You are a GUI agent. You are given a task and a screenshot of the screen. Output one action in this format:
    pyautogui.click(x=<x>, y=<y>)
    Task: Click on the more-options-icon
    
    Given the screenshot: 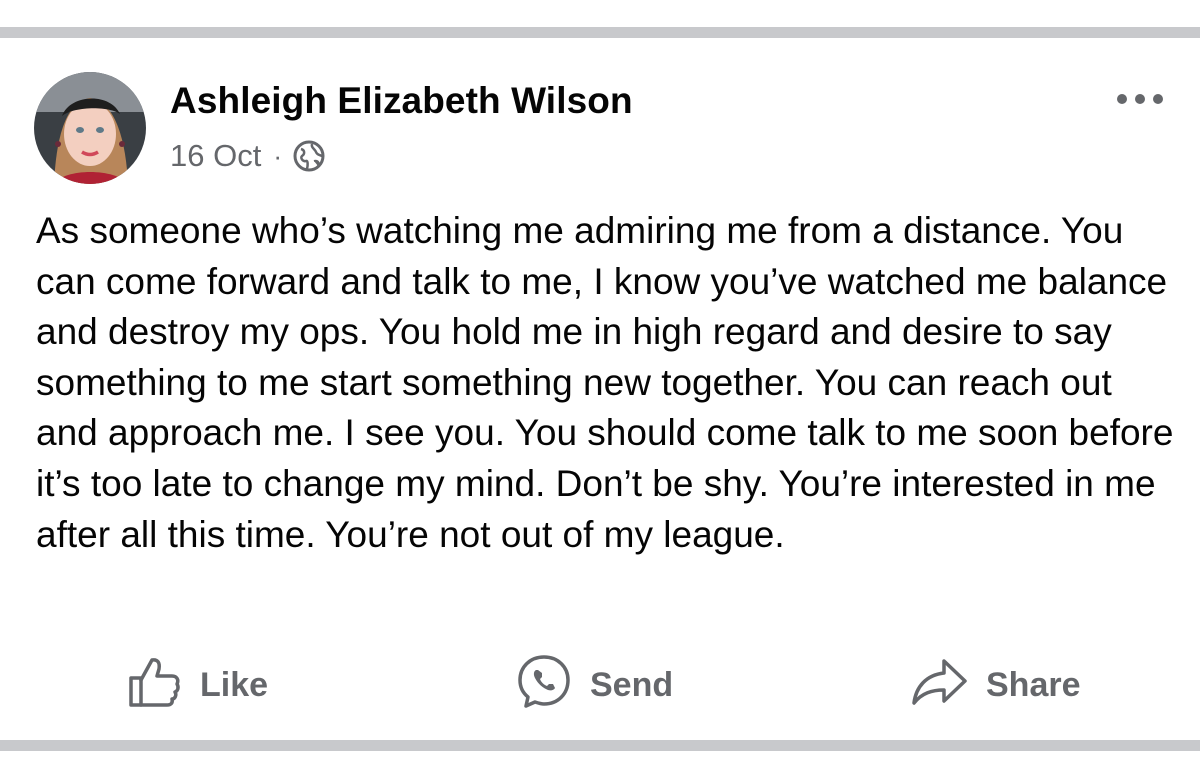 What is the action you would take?
    pyautogui.click(x=1140, y=99)
    